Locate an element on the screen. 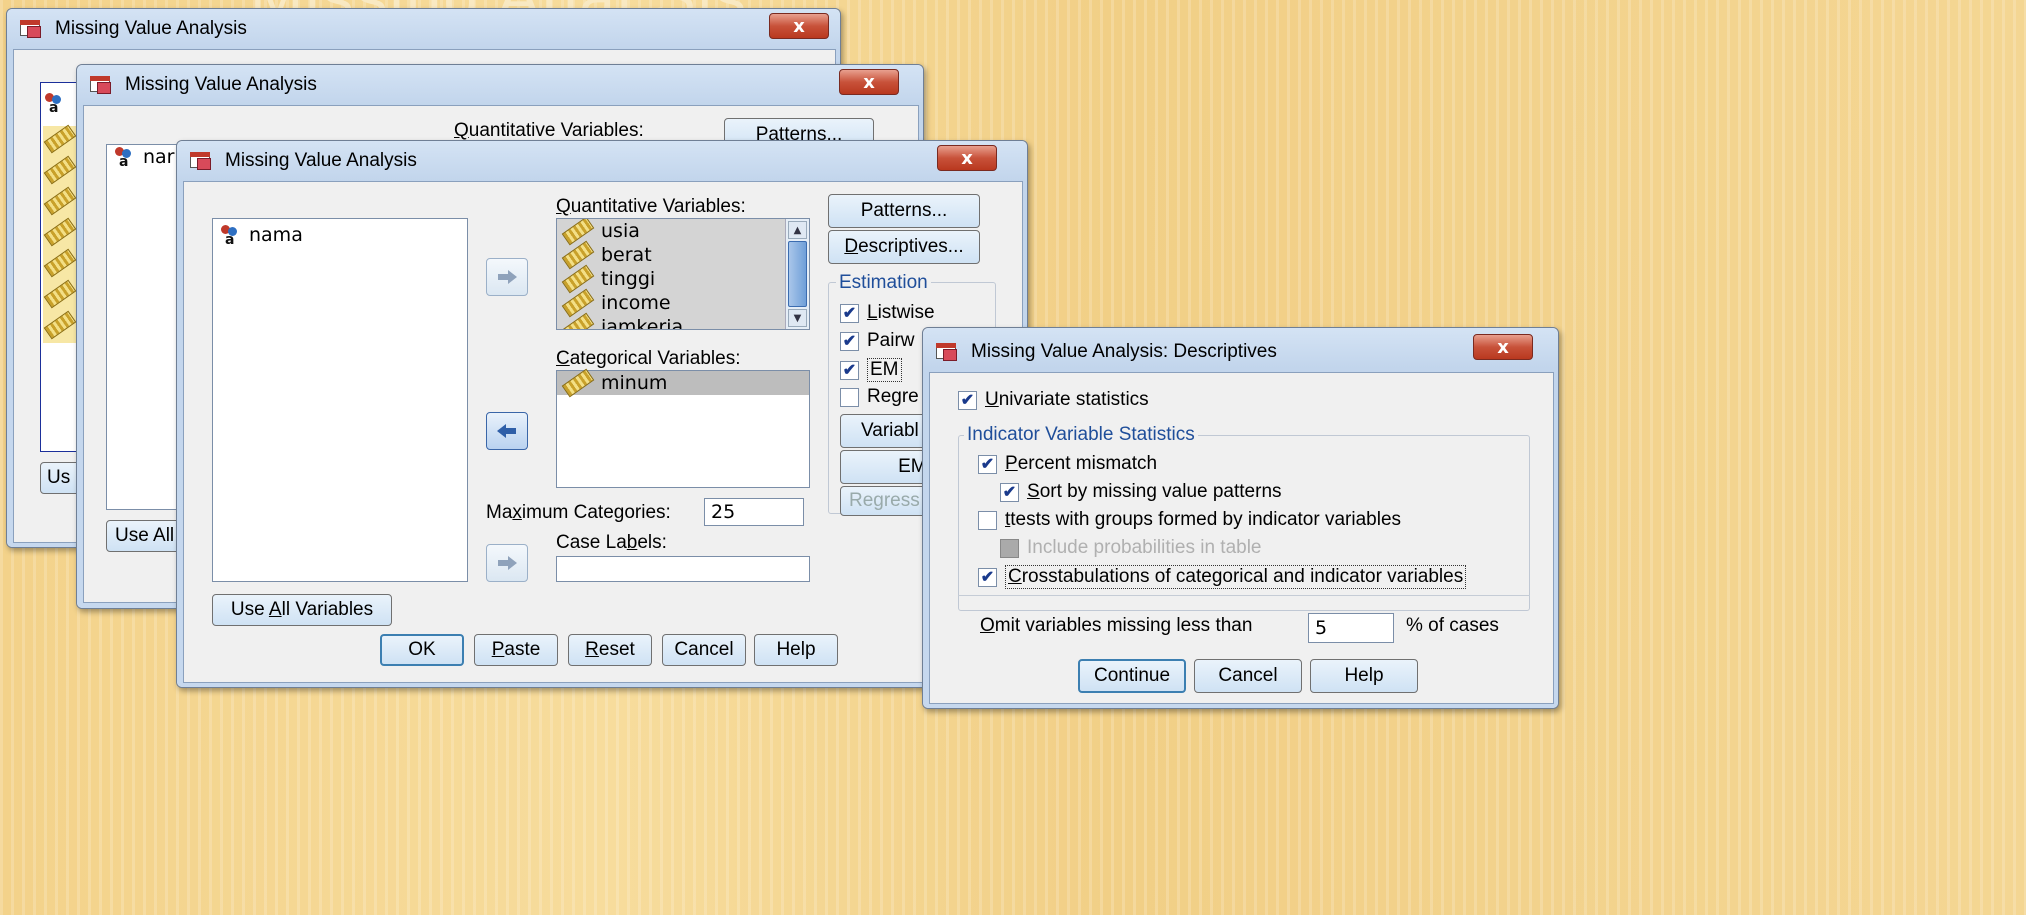  quantitative-variables-list: usia berat tinggi income jamkerja ▲ ▼ is located at coordinates (683, 274).